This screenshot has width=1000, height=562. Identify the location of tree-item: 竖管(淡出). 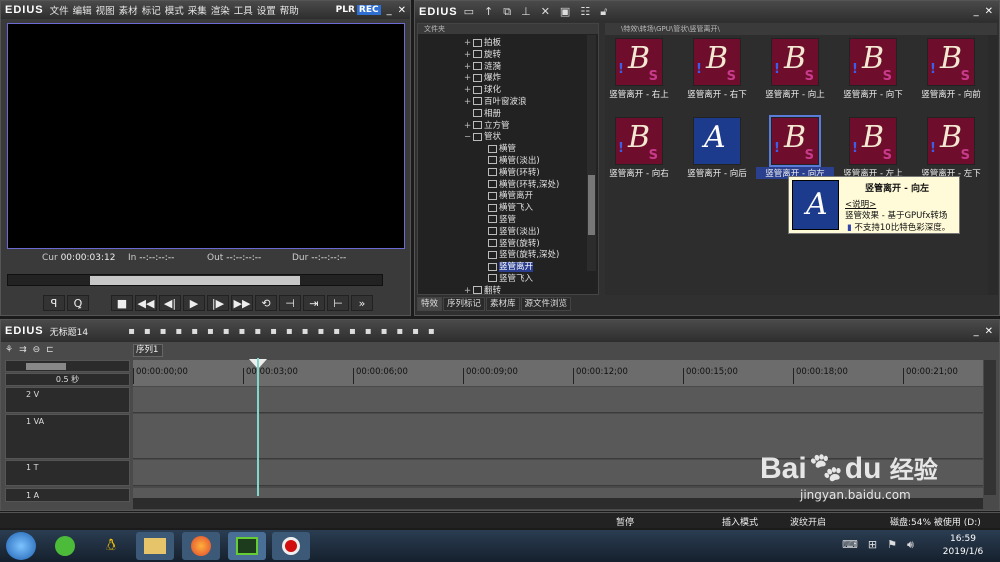
(508, 233).